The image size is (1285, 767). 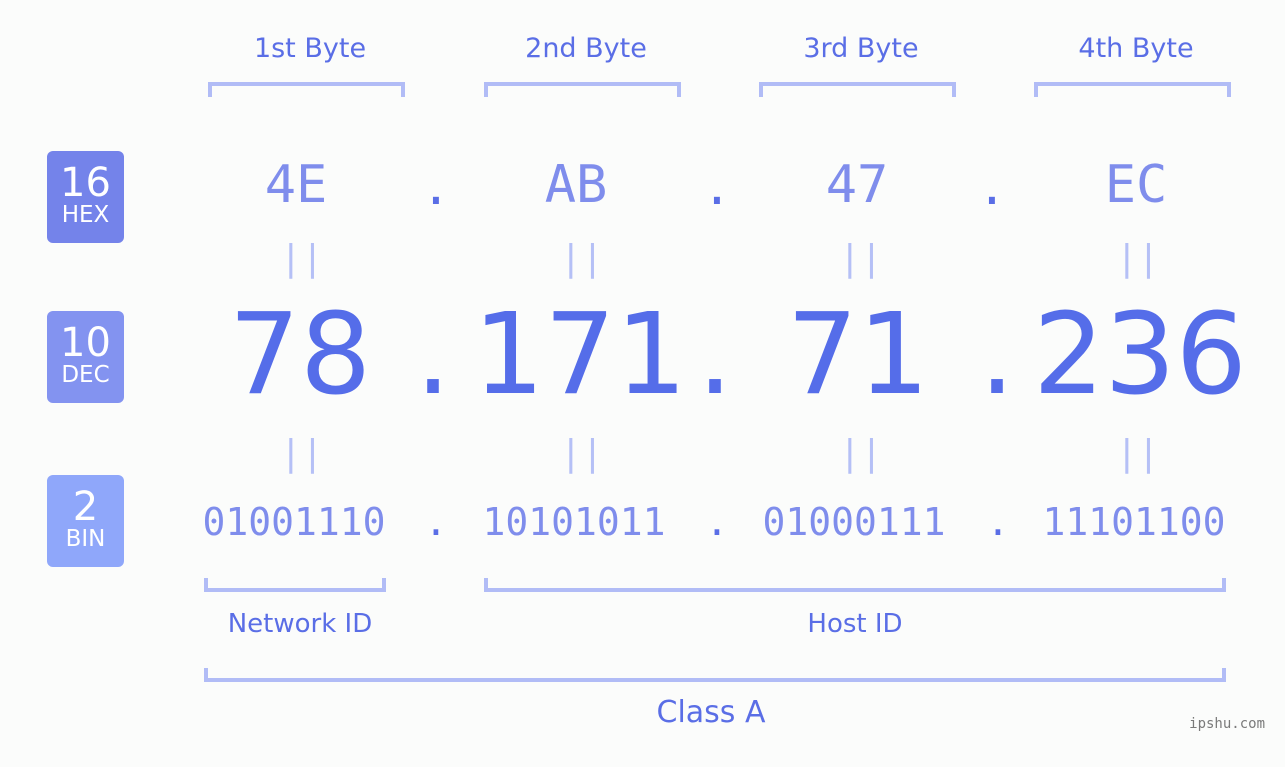 I want to click on byte-header-4: 4th Byte, so click(x=1136, y=48).